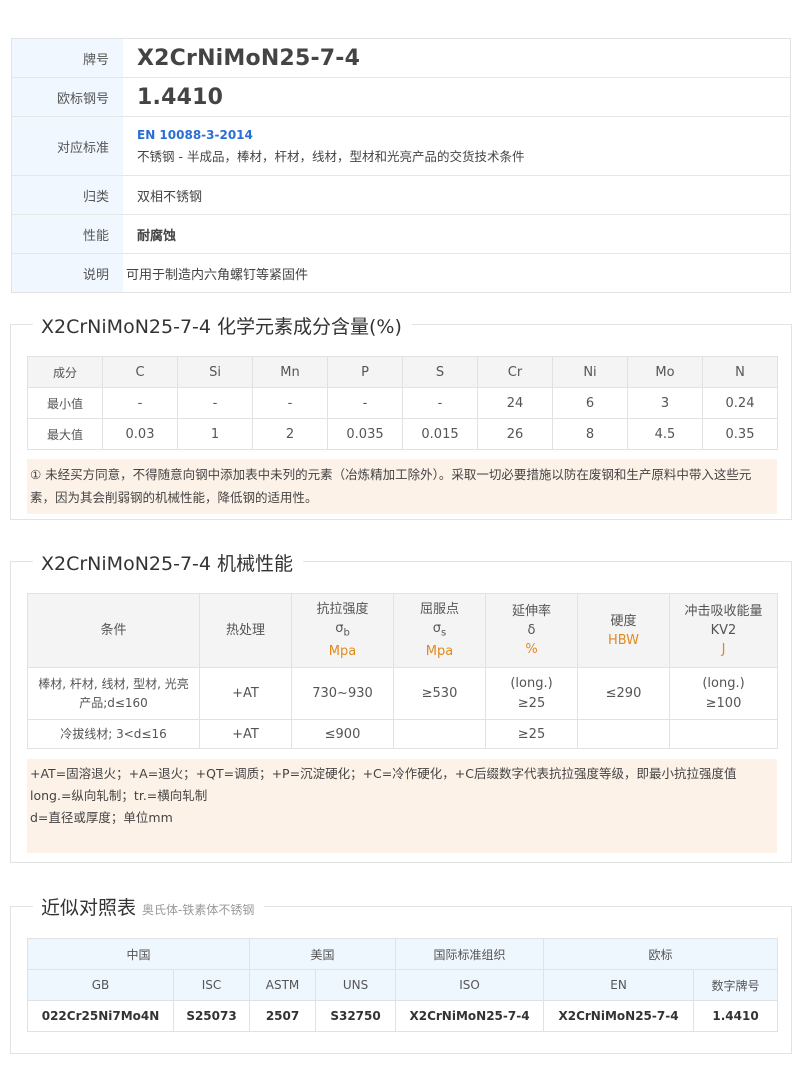  What do you see at coordinates (723, 734) in the screenshot?
I see `impact-cell` at bounding box center [723, 734].